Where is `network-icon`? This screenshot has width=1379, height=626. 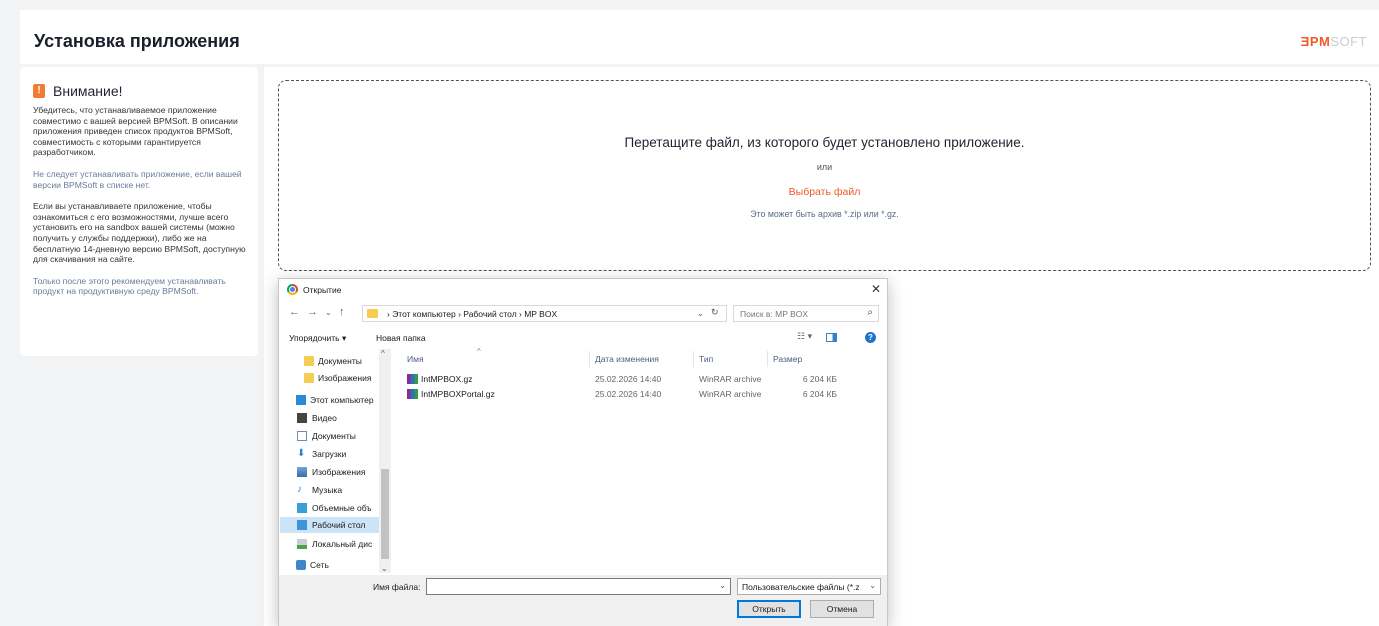
network-icon is located at coordinates (301, 565).